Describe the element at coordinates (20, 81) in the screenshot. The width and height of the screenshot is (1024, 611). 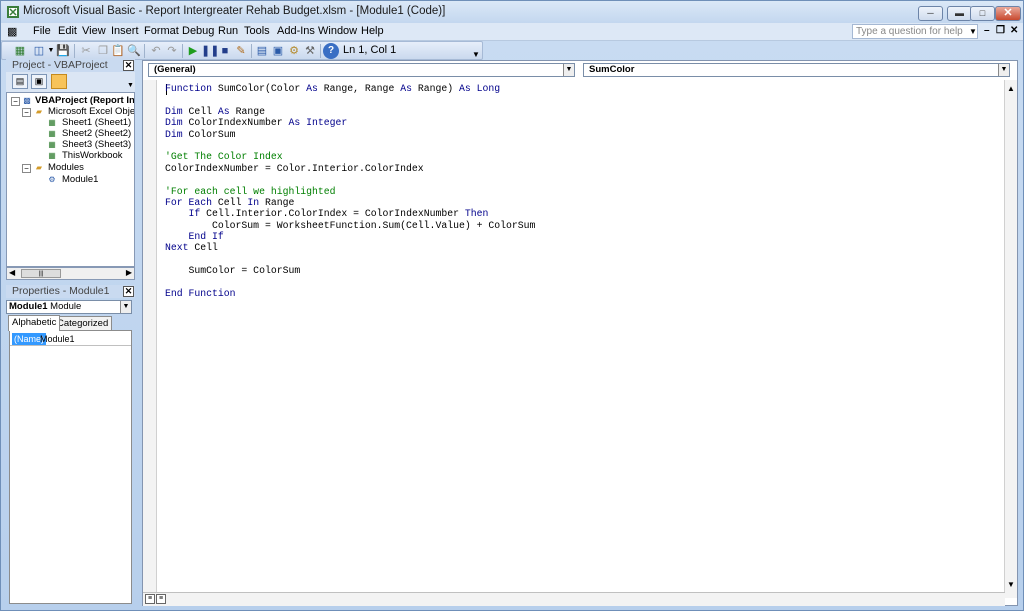
I see `view-code-icon: ▤` at that location.